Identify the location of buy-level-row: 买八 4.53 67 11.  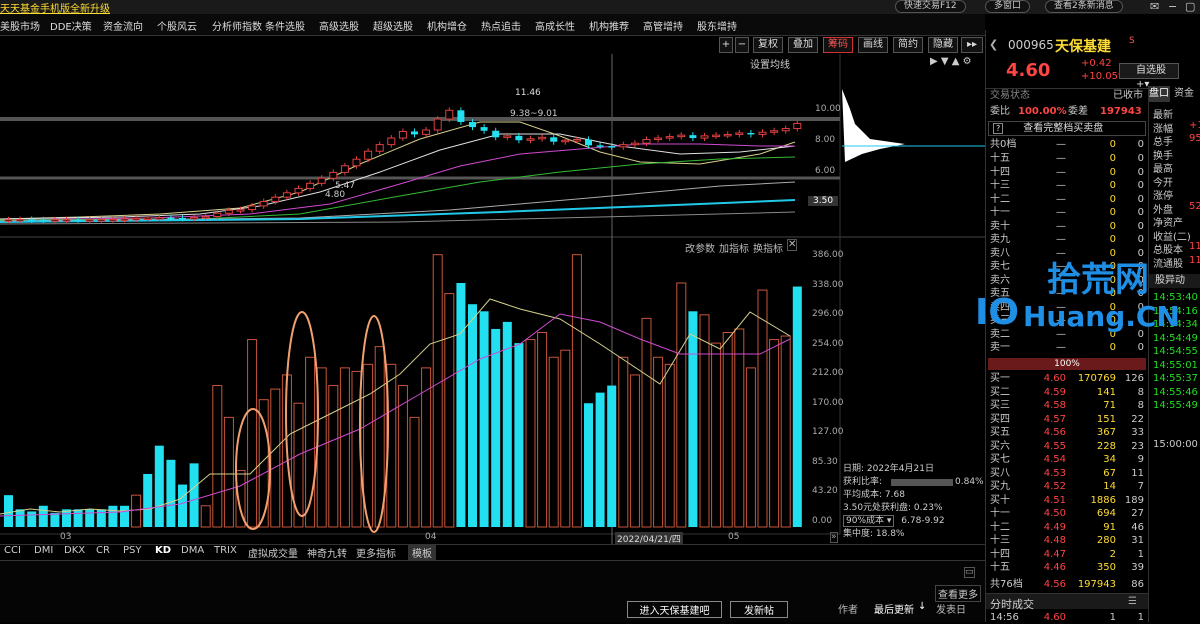
(1067, 473).